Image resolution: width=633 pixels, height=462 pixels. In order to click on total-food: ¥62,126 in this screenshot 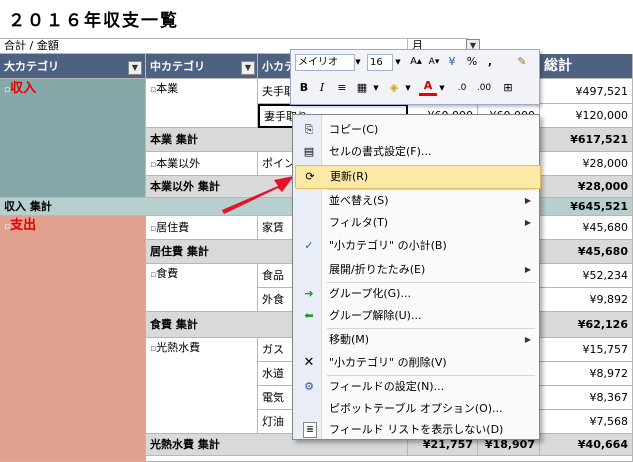, I will do `click(586, 325)`.